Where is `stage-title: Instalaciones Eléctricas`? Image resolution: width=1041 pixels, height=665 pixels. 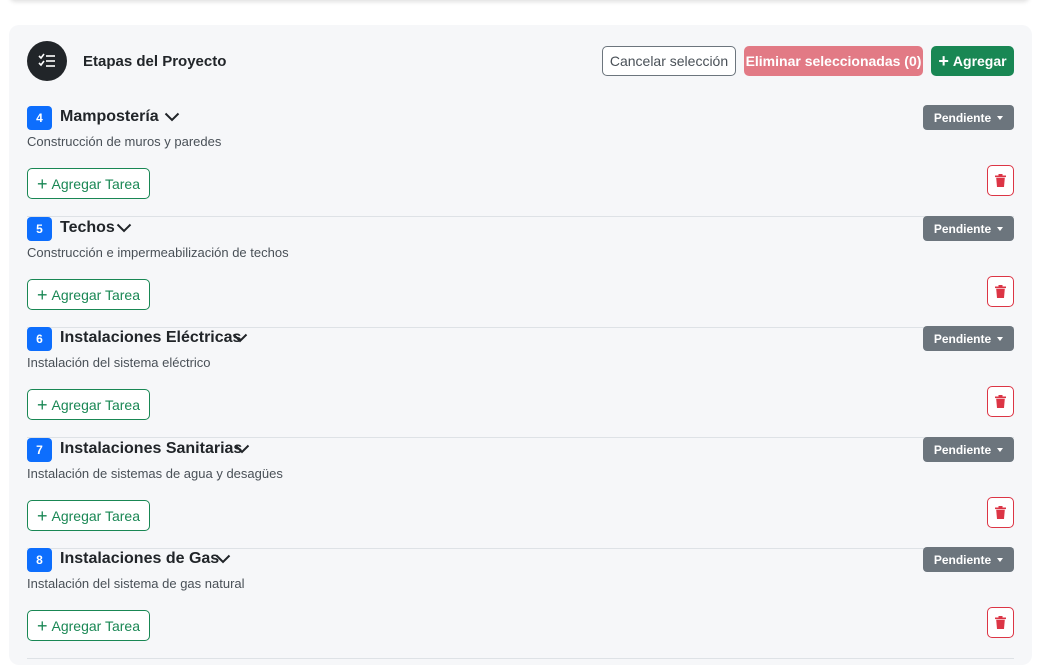
stage-title: Instalaciones Eléctricas is located at coordinates (150, 338).